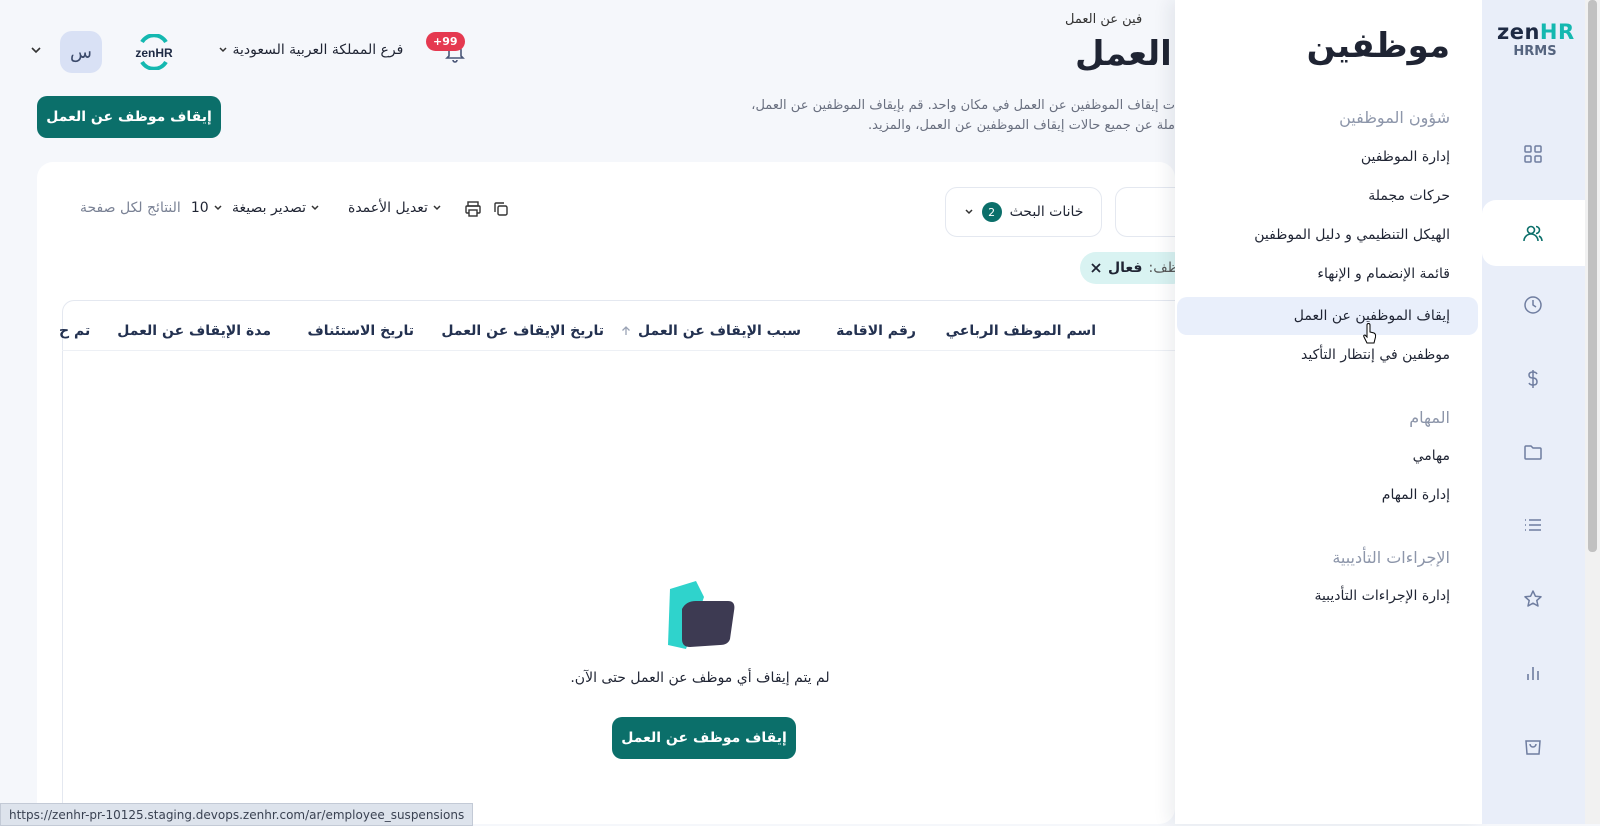 The height and width of the screenshot is (826, 1600). What do you see at coordinates (1312, 355) in the screenshot?
I see `sidebar-item-pending-confirmation: موظفين في إنتظار التأكيد` at bounding box center [1312, 355].